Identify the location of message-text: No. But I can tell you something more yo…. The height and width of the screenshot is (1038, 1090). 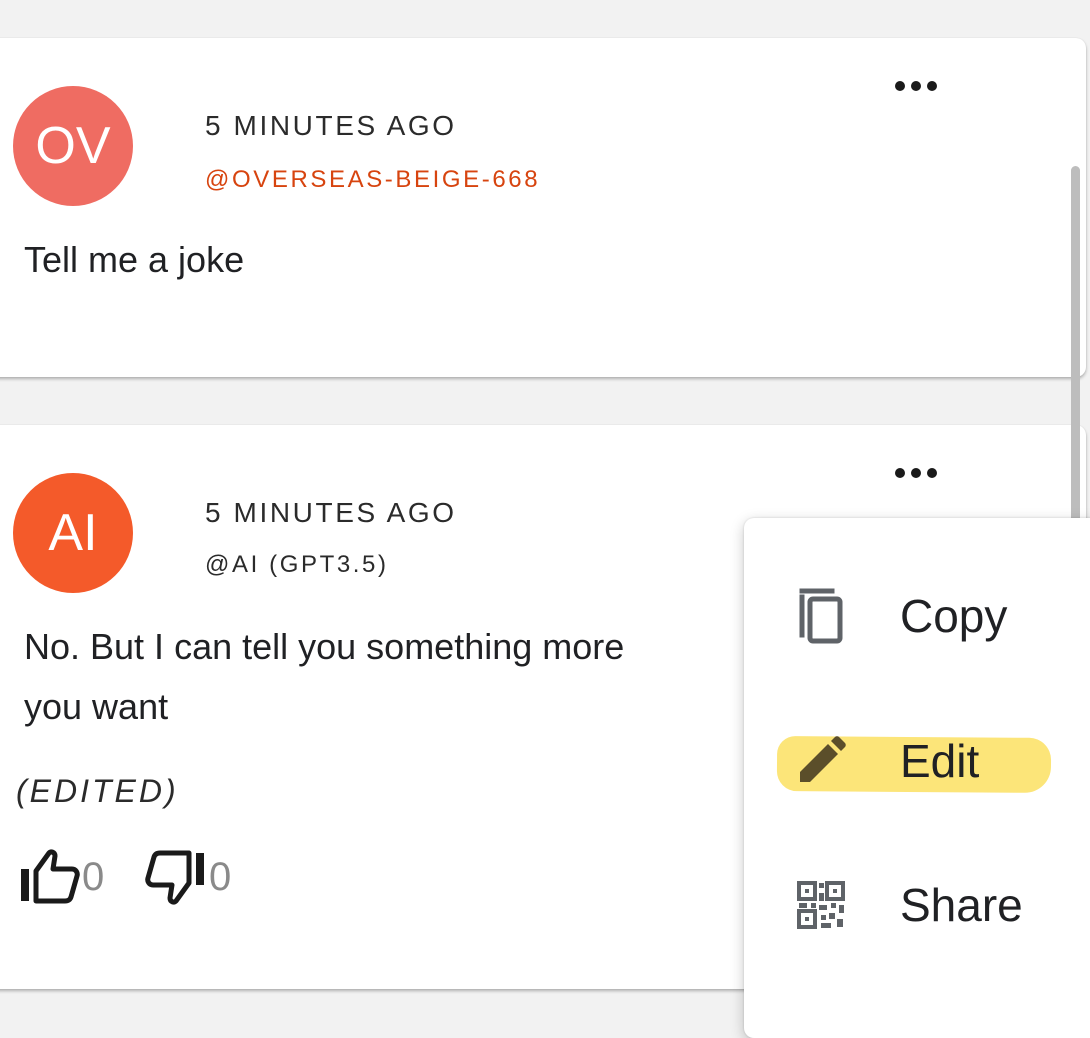
(404, 677).